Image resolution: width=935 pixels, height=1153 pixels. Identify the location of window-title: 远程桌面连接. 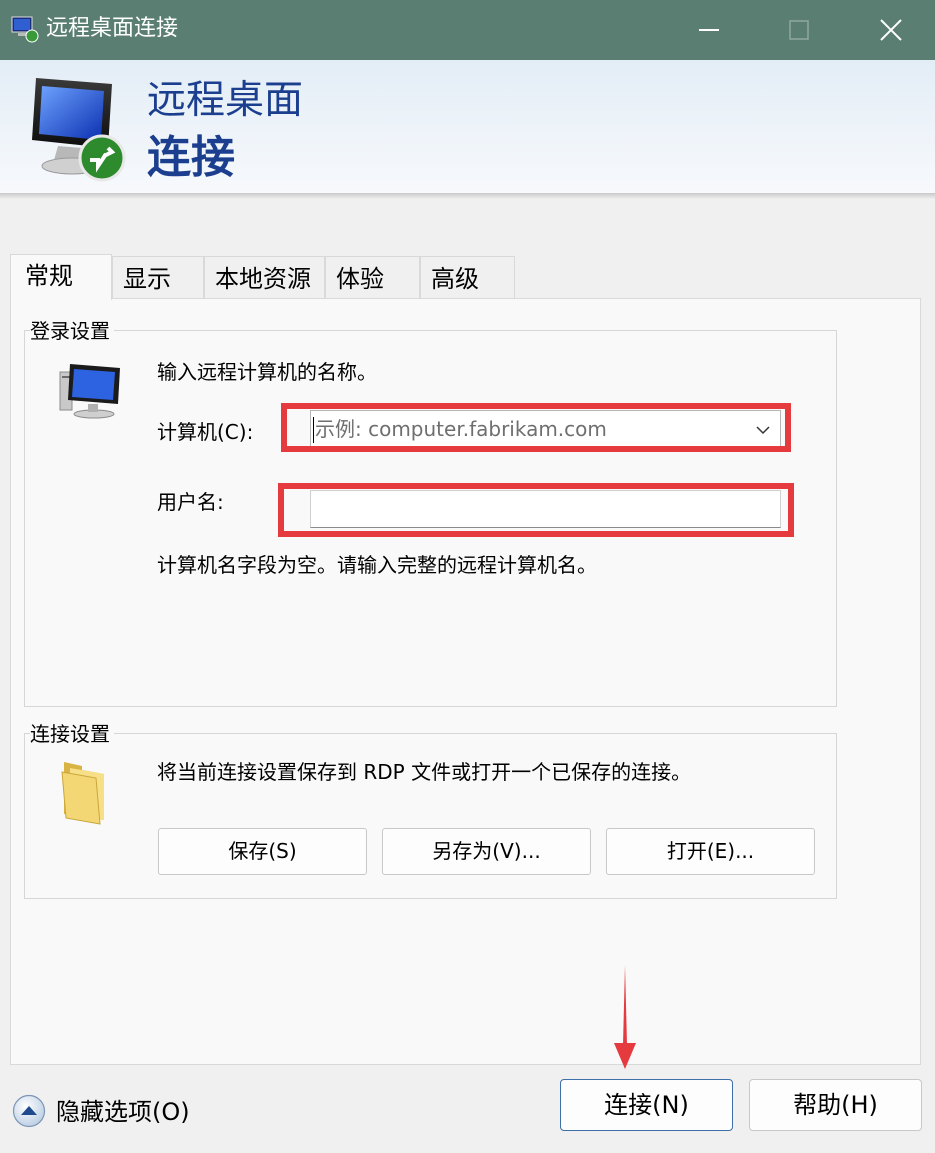
(112, 28).